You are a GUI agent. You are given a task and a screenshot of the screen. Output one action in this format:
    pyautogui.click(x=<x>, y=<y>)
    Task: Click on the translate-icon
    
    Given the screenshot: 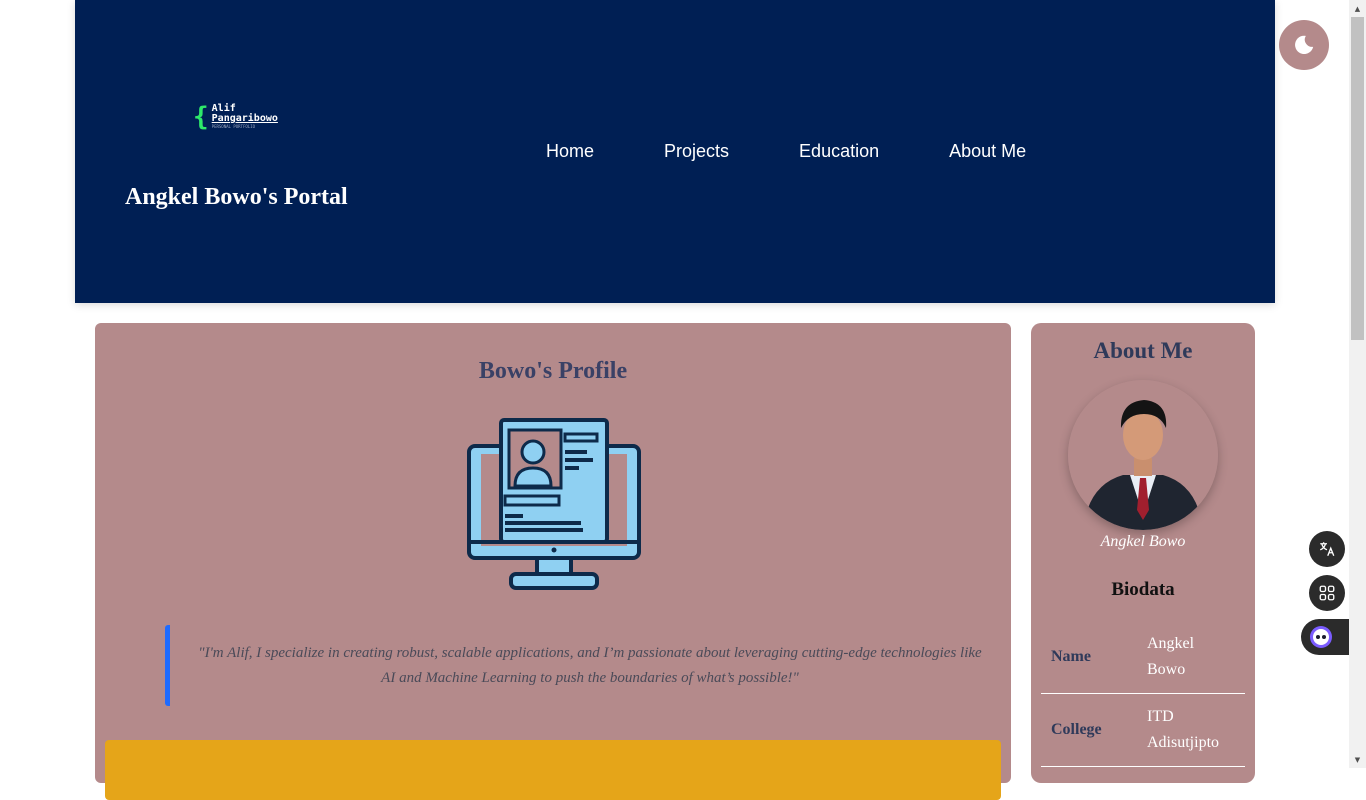 What is the action you would take?
    pyautogui.click(x=1327, y=549)
    